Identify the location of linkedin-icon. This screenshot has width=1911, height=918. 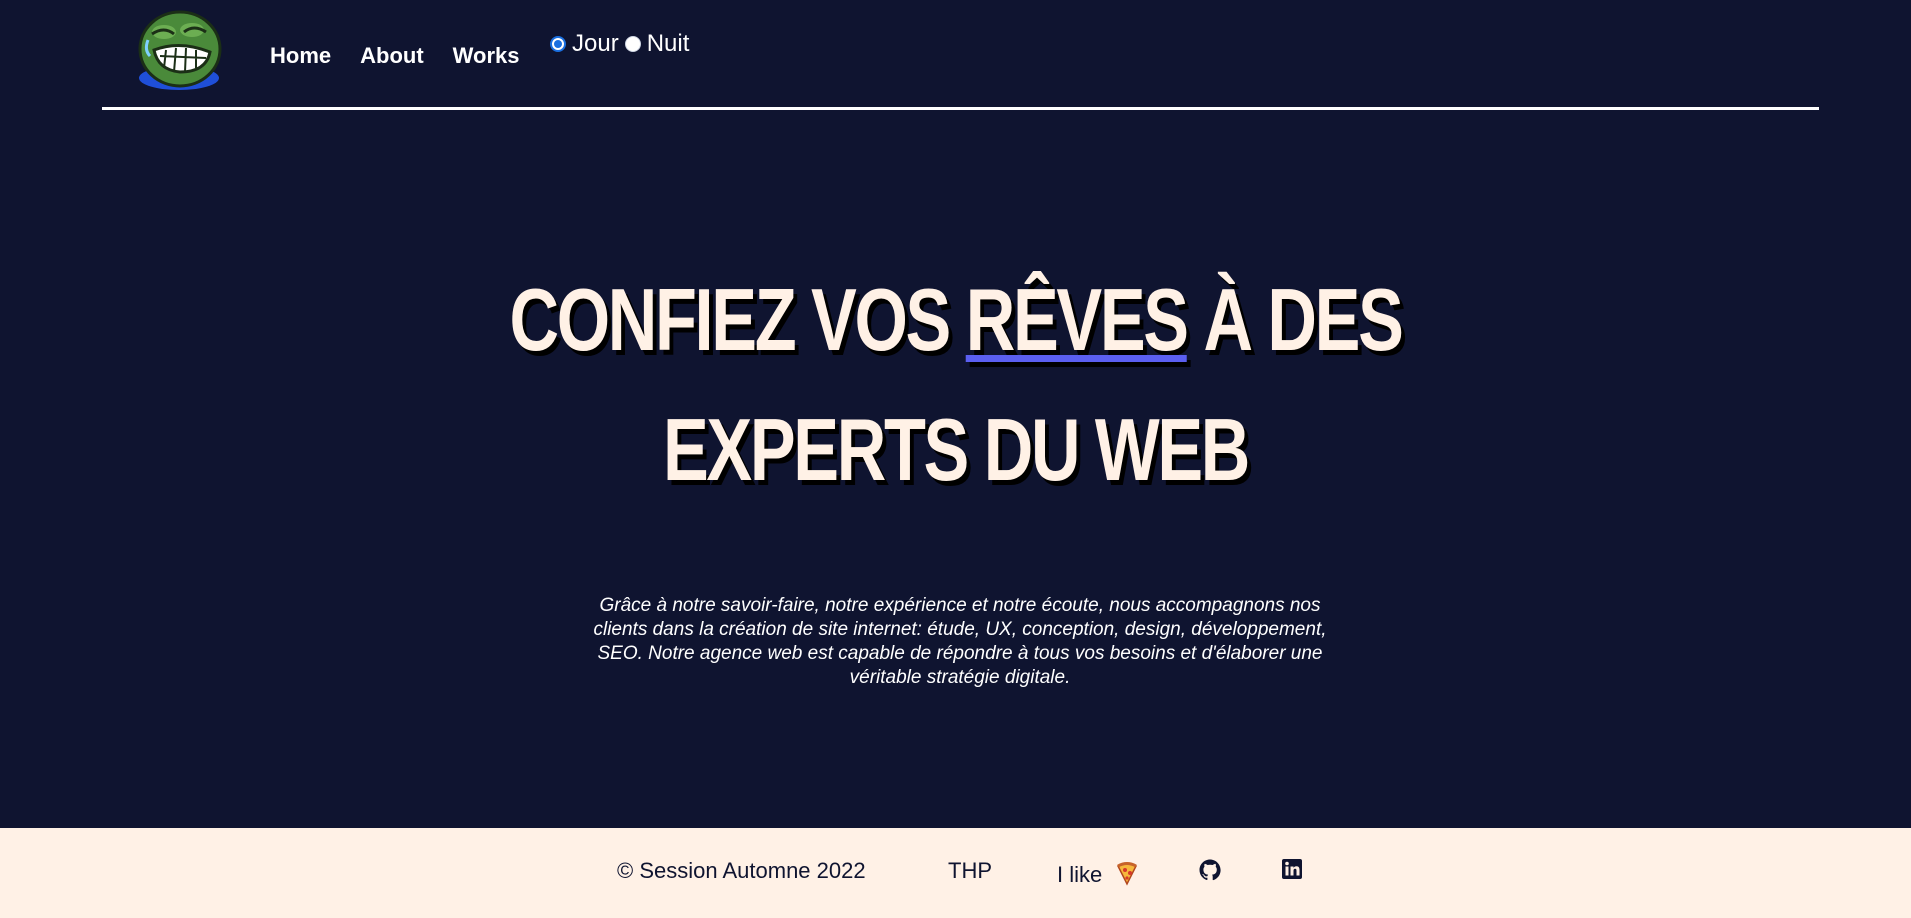
(1294, 871).